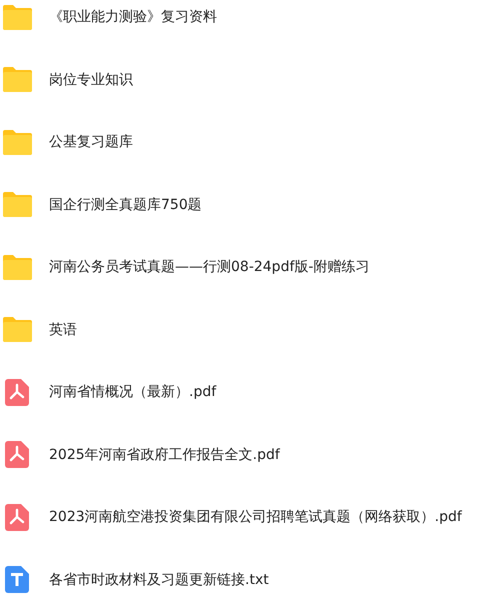 This screenshot has height=597, width=489. I want to click on file-name: 《职业能力测验》复习资料, so click(133, 17).